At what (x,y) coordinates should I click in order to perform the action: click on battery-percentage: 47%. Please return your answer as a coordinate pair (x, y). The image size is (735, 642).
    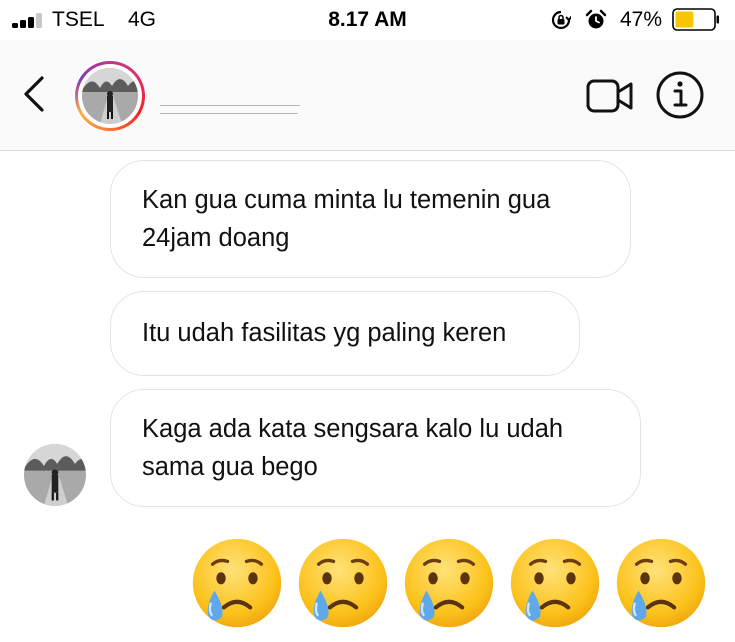
    Looking at the image, I should click on (641, 19).